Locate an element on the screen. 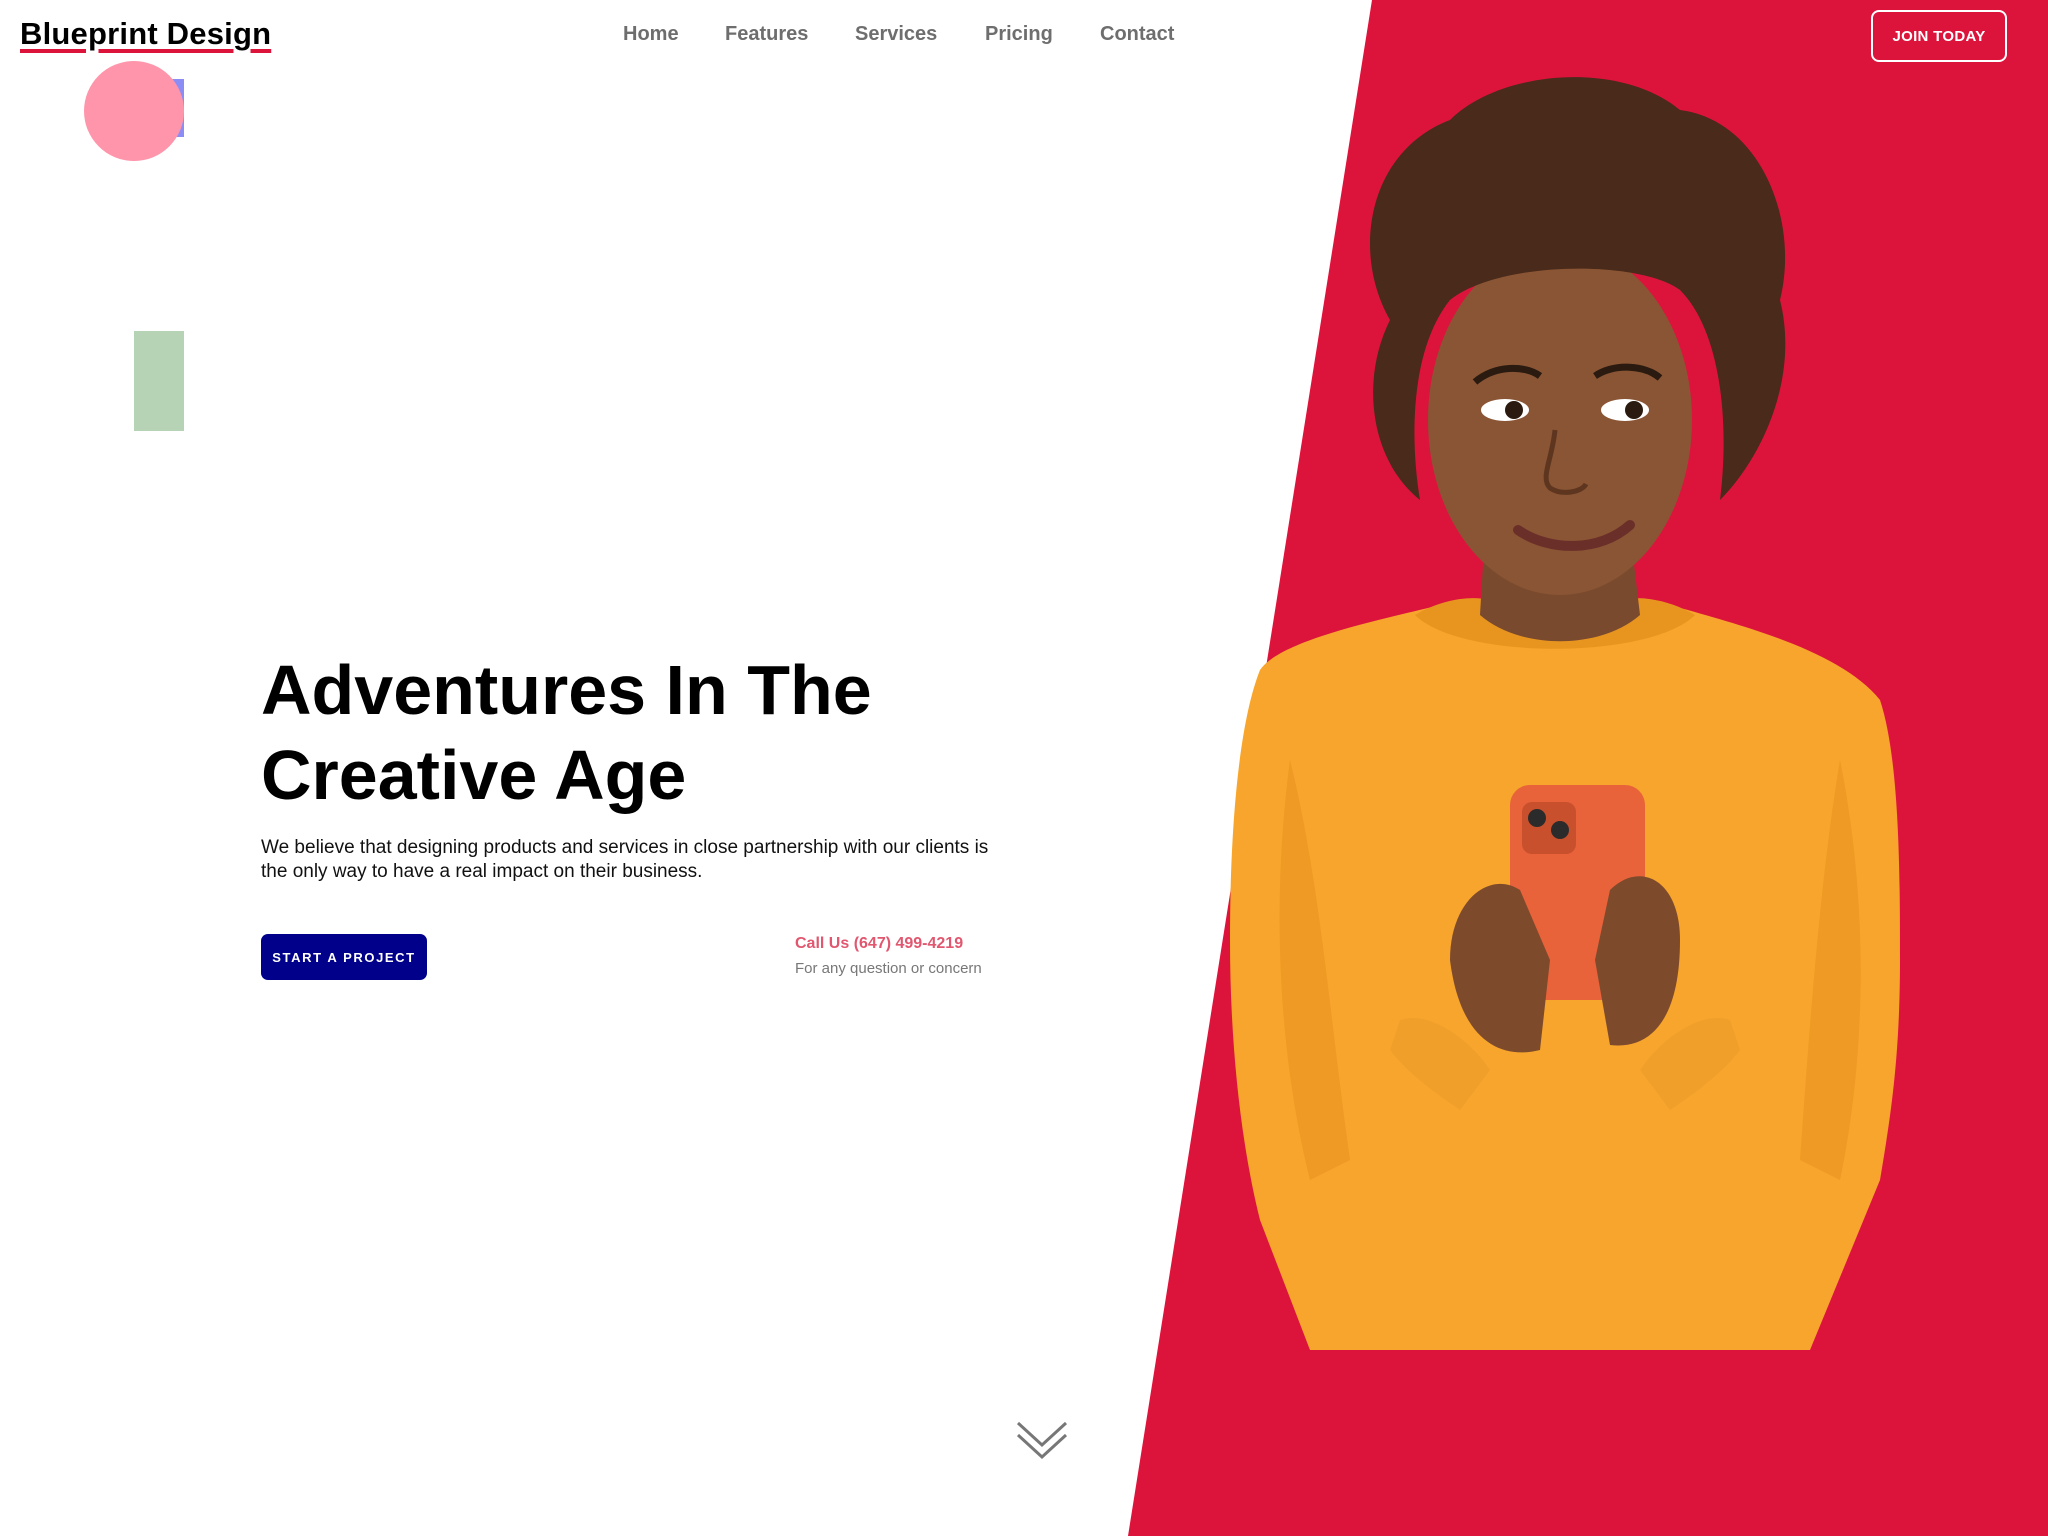 The image size is (2048, 1536). chevron-double-down-icon is located at coordinates (1042, 1440).